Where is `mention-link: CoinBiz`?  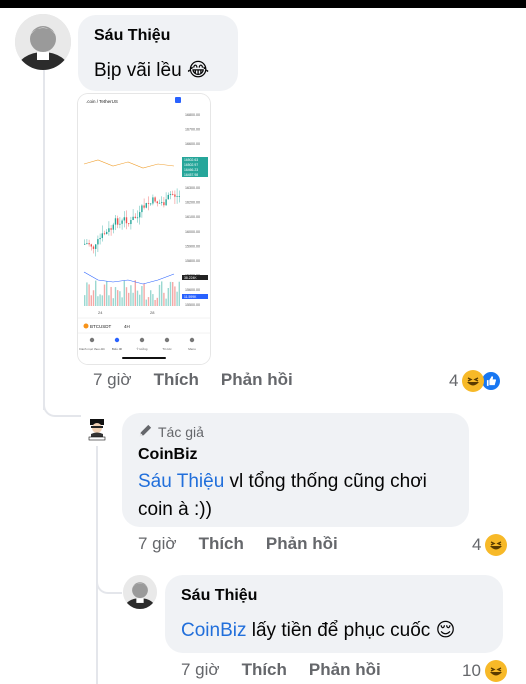 mention-link: CoinBiz is located at coordinates (213, 630).